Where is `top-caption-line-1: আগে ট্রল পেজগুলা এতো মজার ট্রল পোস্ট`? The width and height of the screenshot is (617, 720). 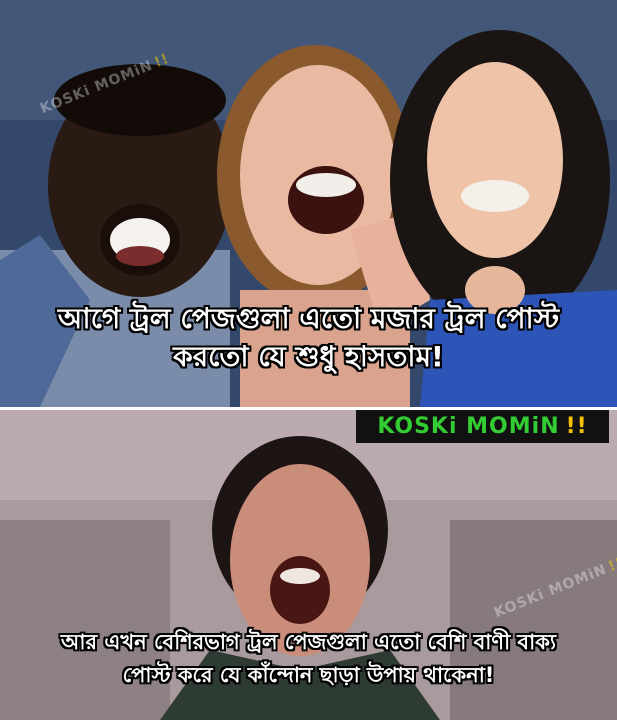 top-caption-line-1: আগে ট্রল পেজগুলা এতো মজার ট্রল পোস্ট is located at coordinates (308, 318).